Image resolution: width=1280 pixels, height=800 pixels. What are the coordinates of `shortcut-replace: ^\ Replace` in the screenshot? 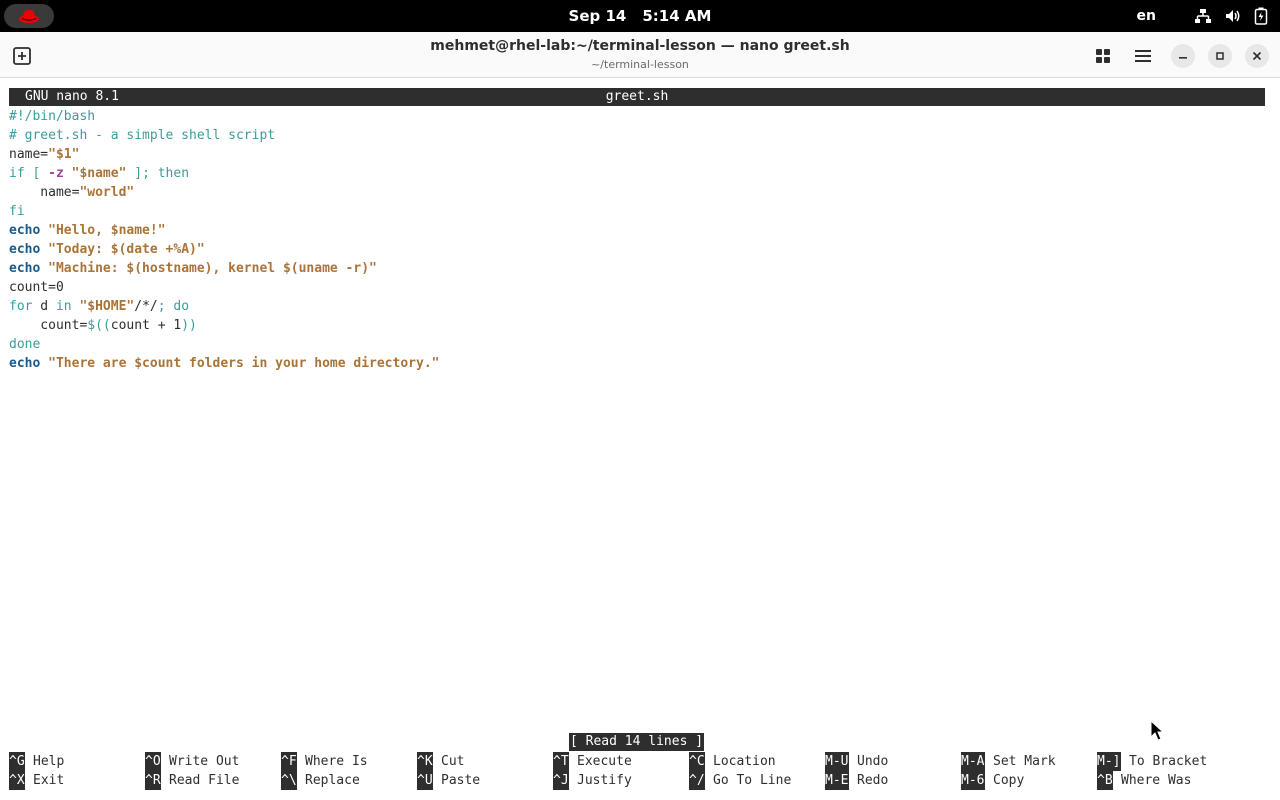 It's located at (320, 780).